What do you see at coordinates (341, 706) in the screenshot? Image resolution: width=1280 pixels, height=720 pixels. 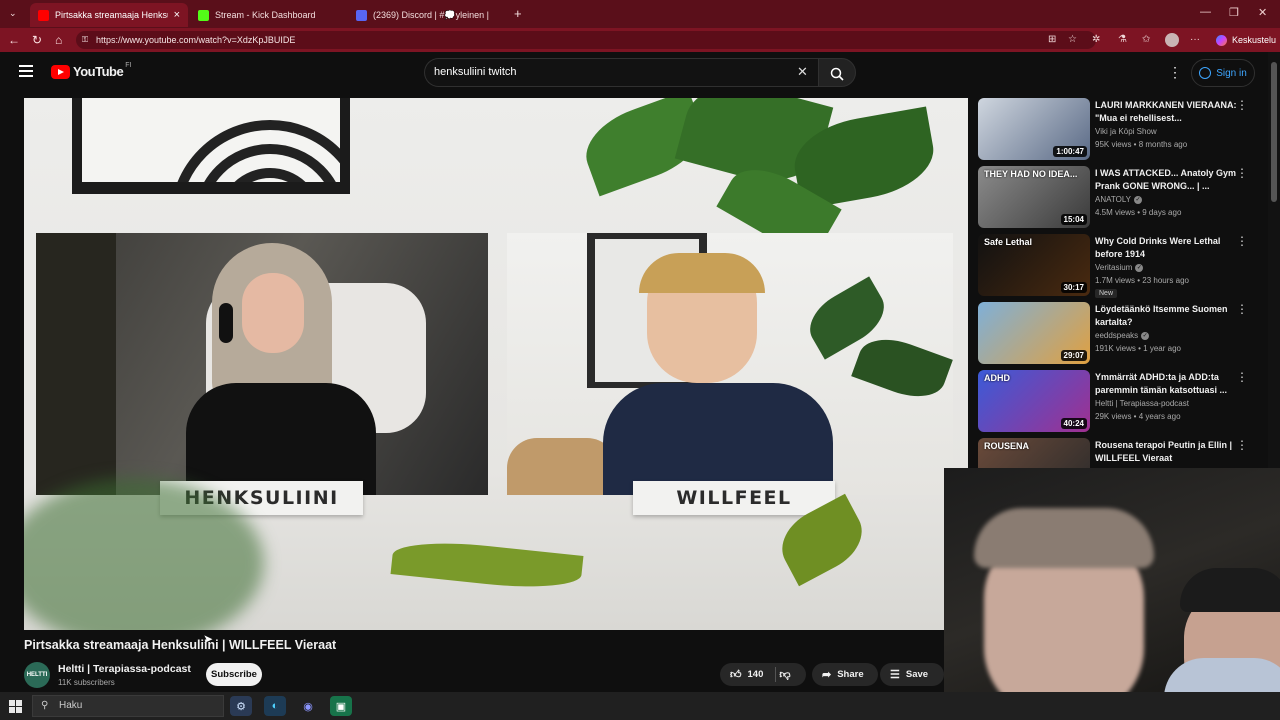 I see `app-icon: ▣` at bounding box center [341, 706].